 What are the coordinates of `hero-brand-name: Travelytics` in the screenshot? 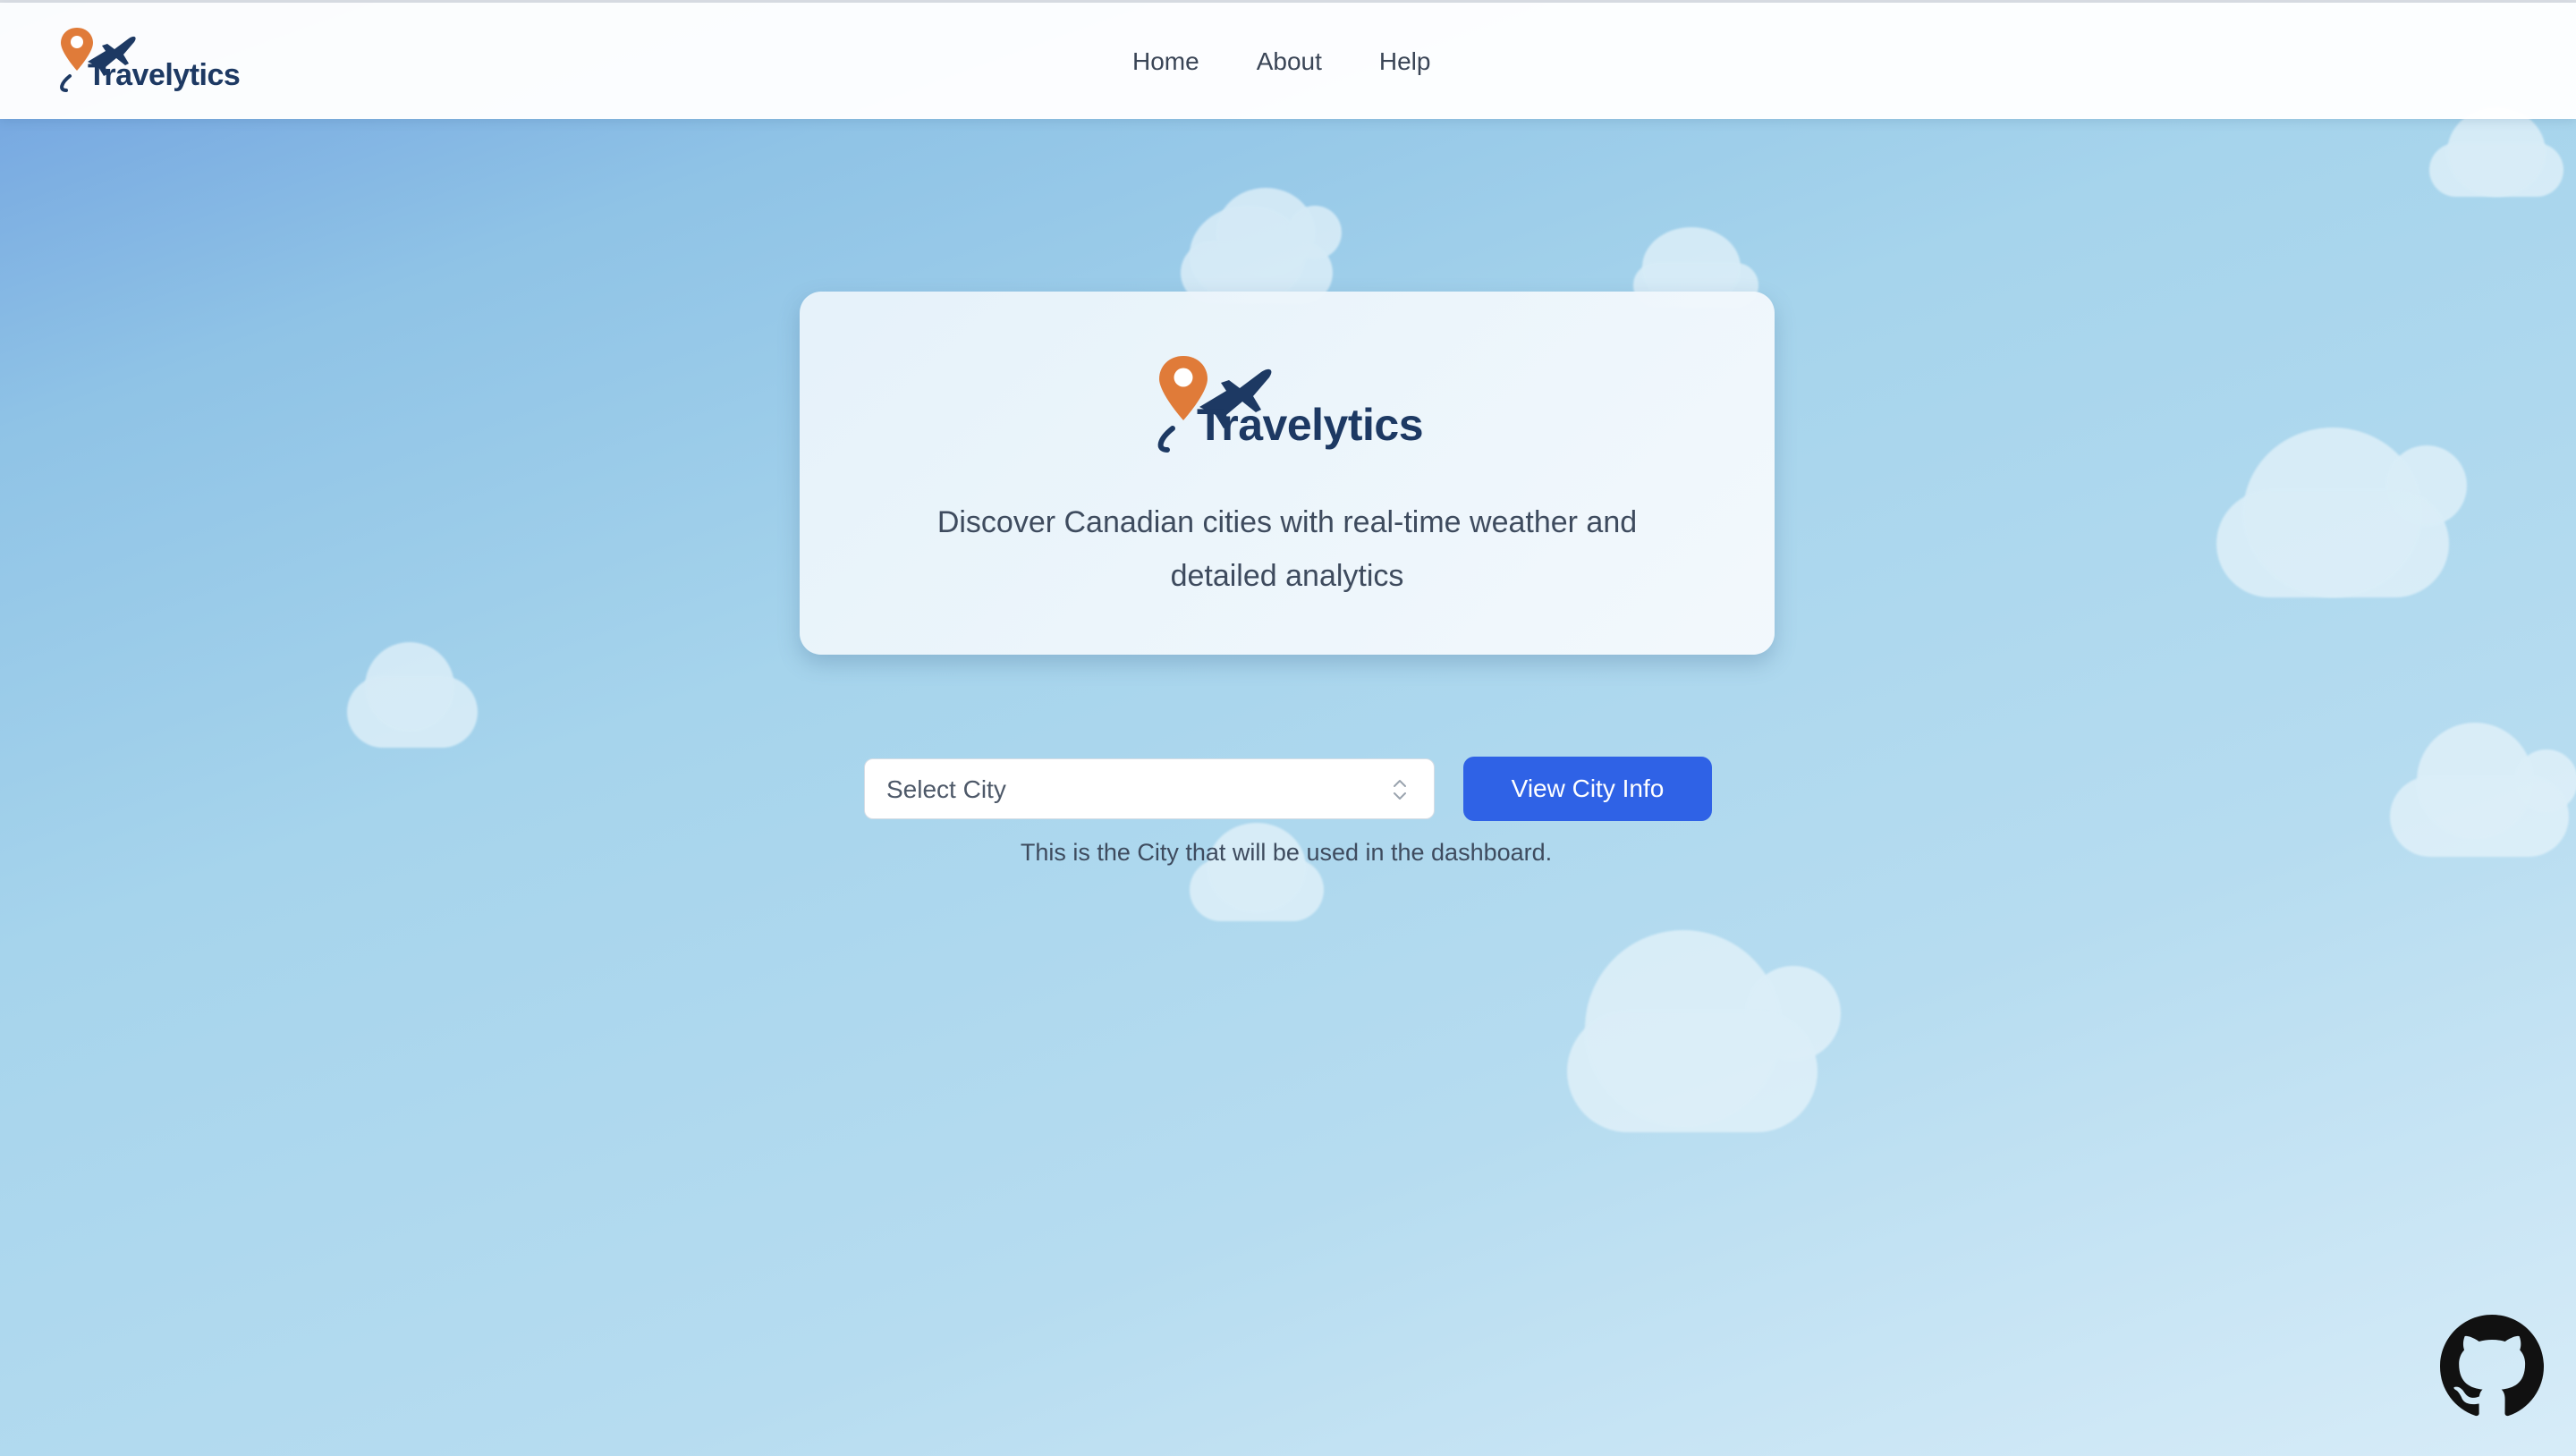 It's located at (1310, 425).